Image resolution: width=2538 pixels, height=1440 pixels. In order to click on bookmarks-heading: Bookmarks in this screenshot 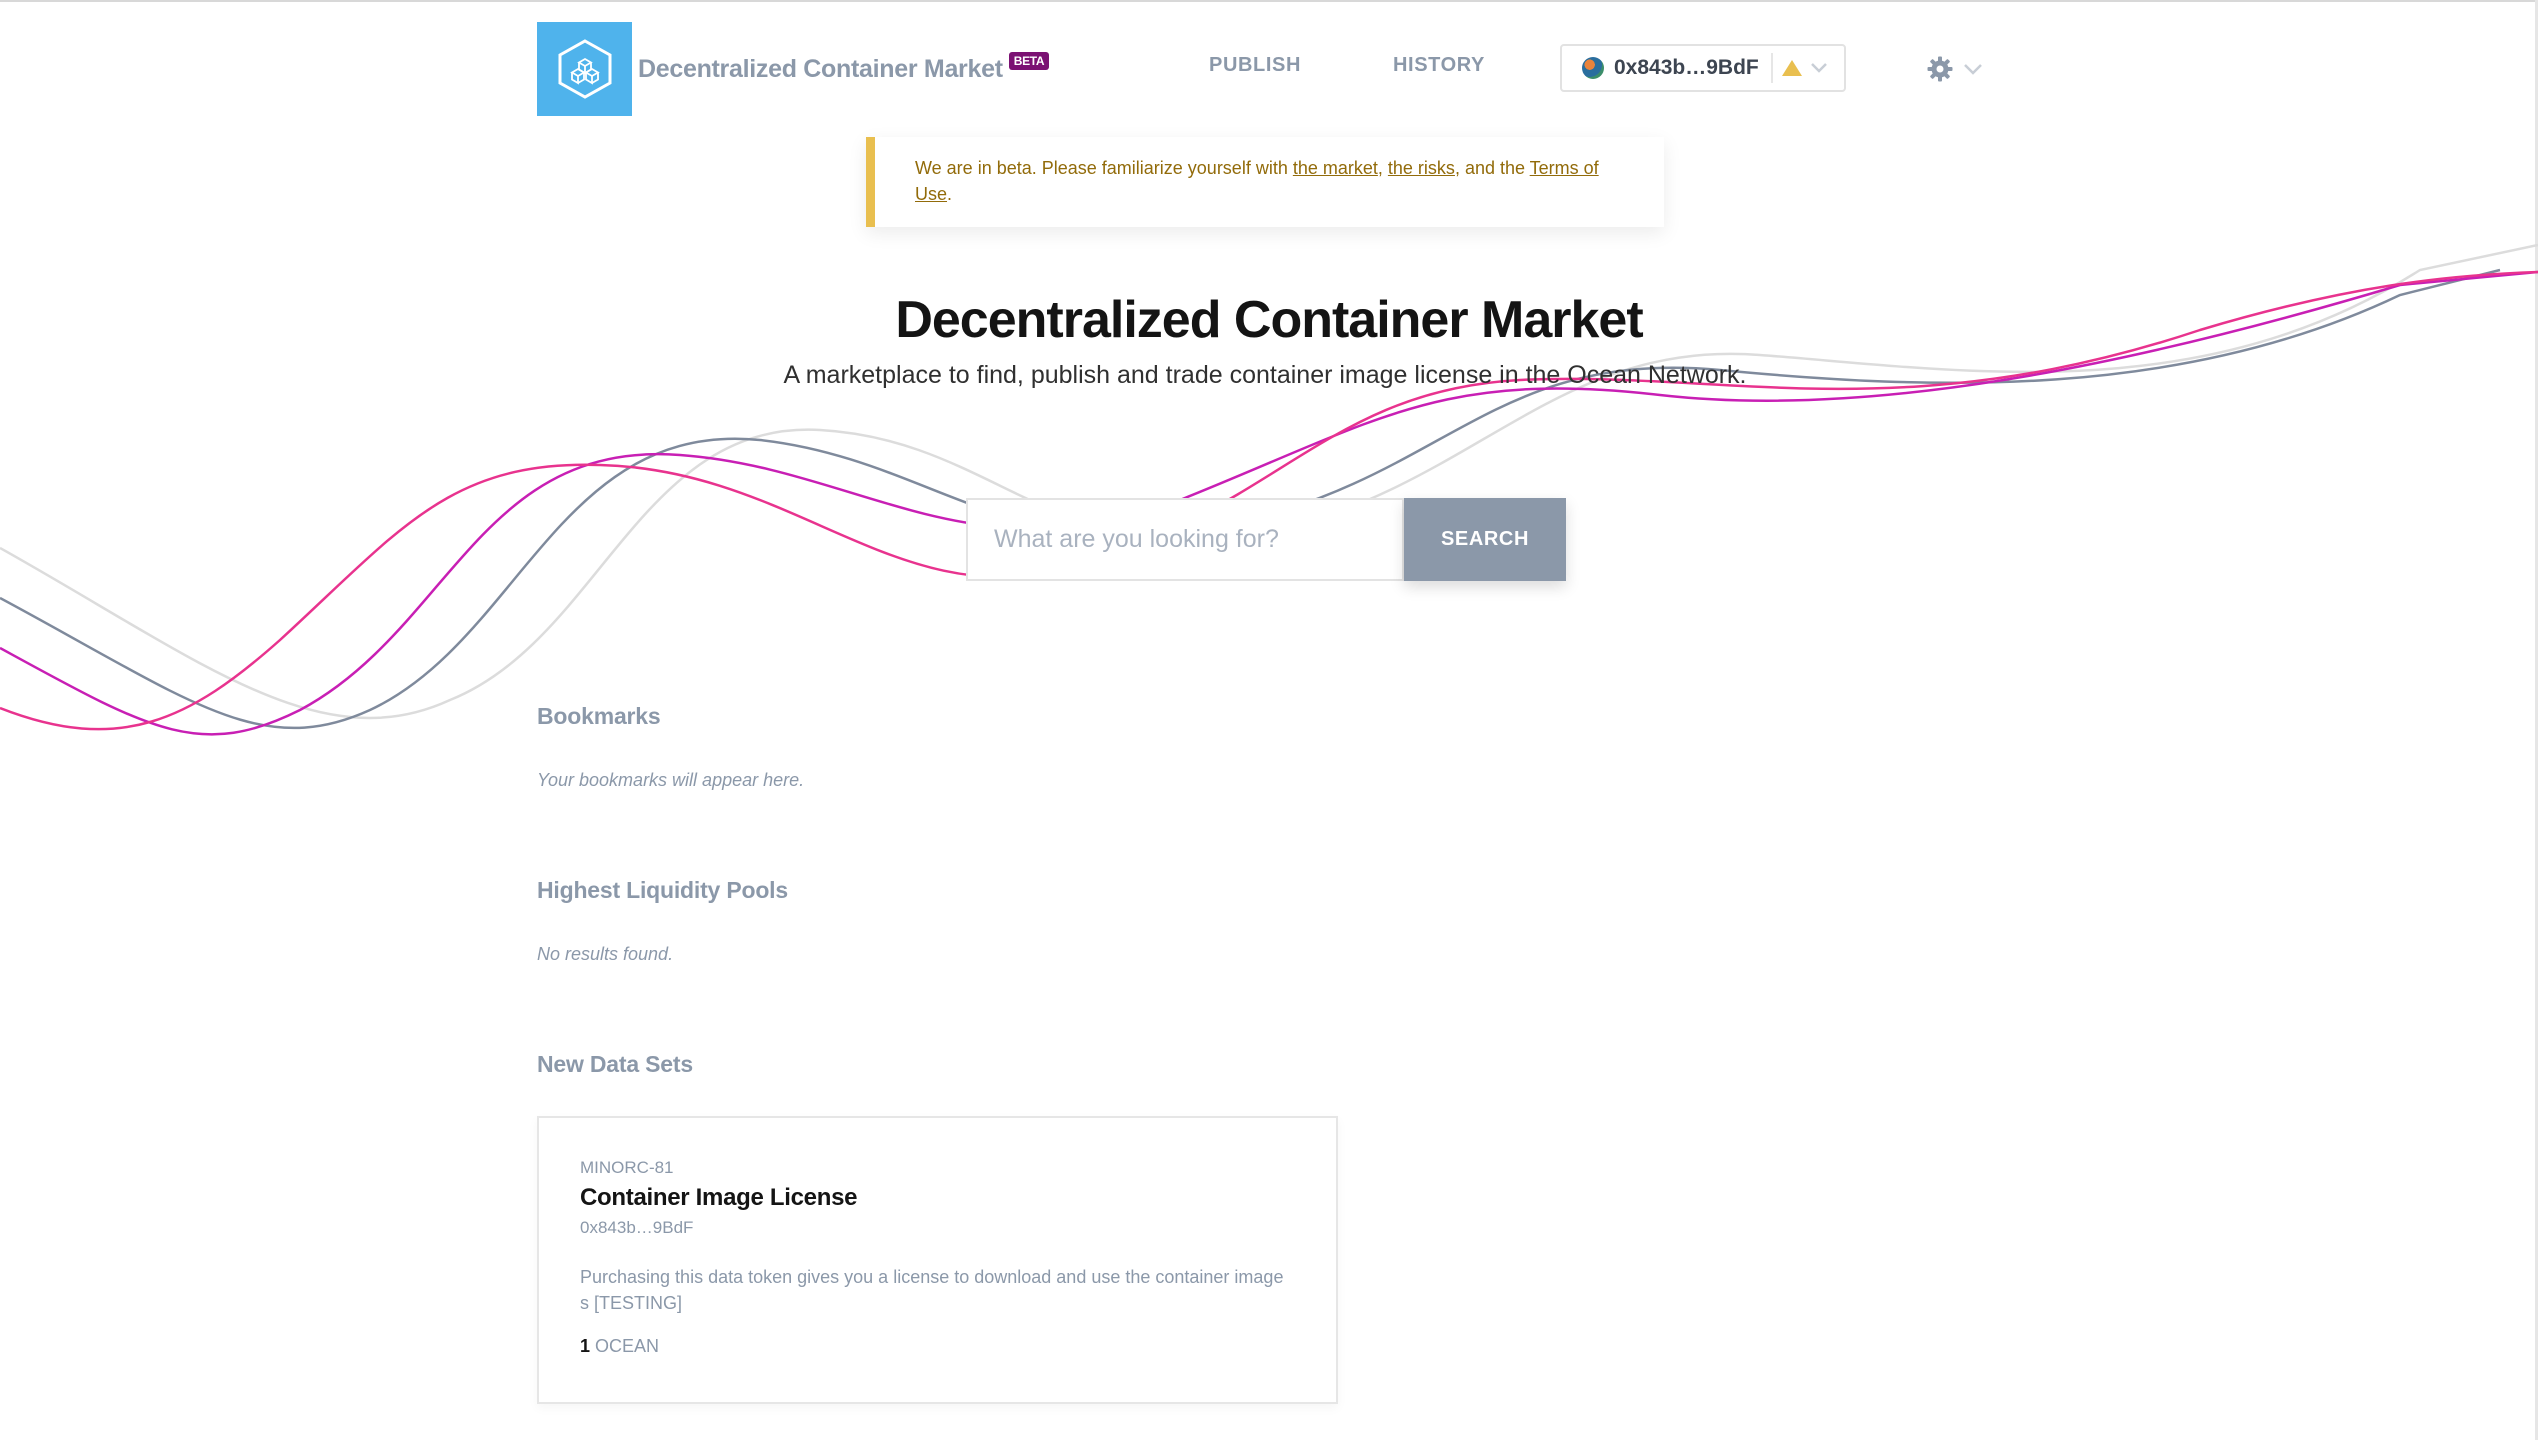, I will do `click(599, 716)`.